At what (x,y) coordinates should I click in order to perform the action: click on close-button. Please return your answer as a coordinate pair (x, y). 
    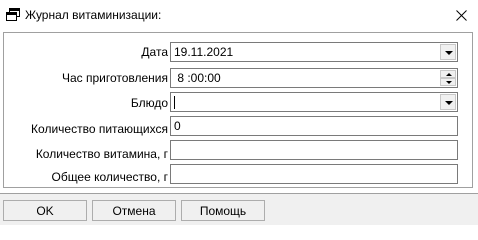
    Looking at the image, I should click on (461, 15).